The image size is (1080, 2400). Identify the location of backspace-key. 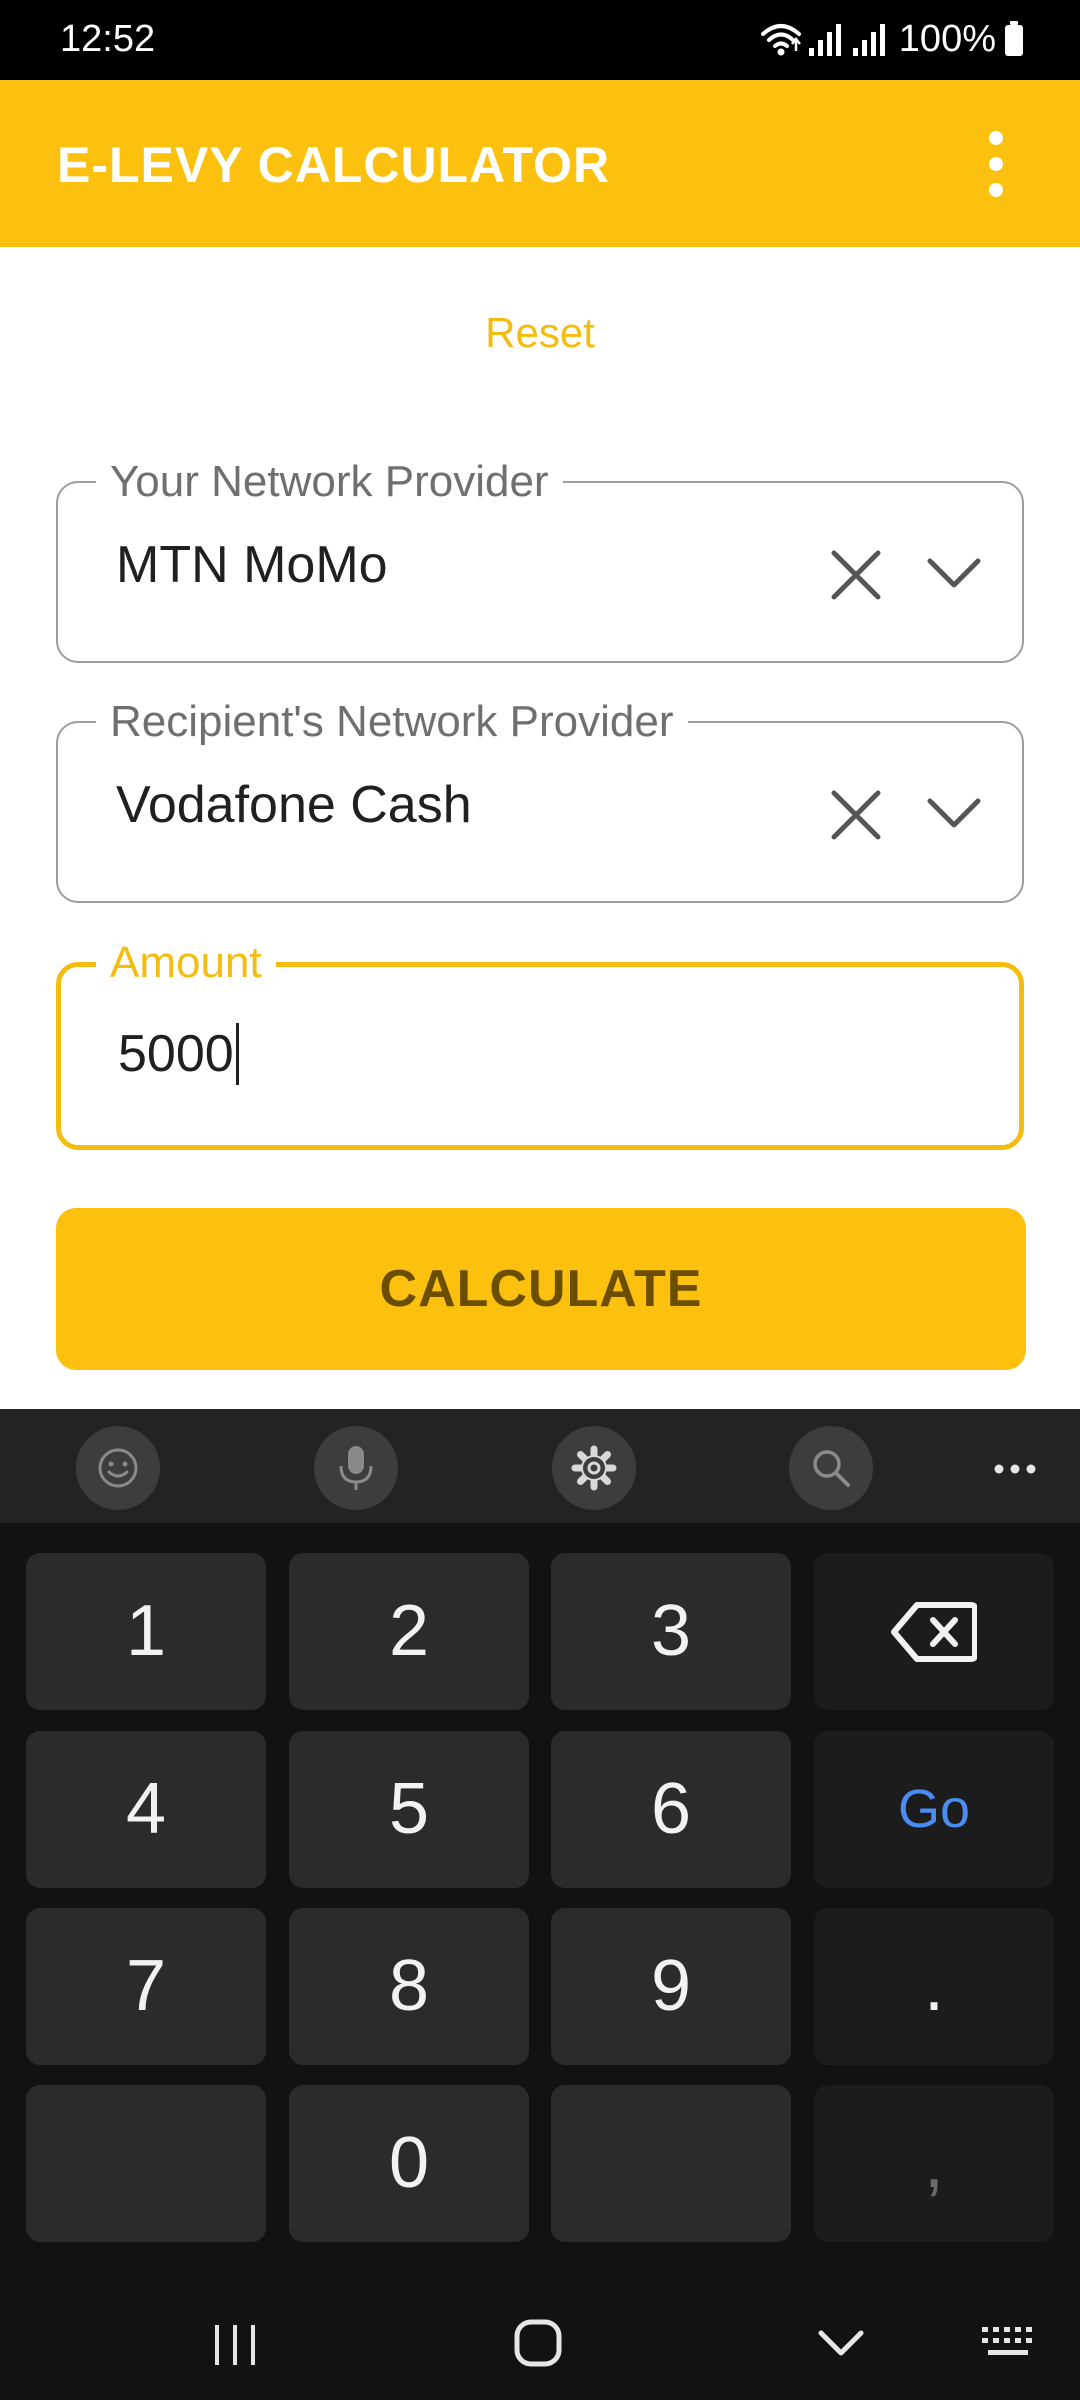
(934, 1631).